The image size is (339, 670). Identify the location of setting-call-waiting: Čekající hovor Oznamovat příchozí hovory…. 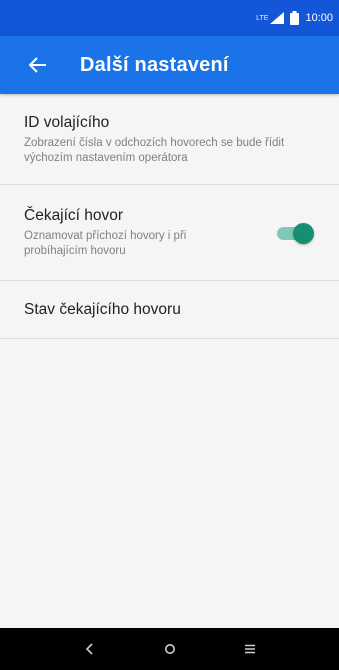
(169, 233).